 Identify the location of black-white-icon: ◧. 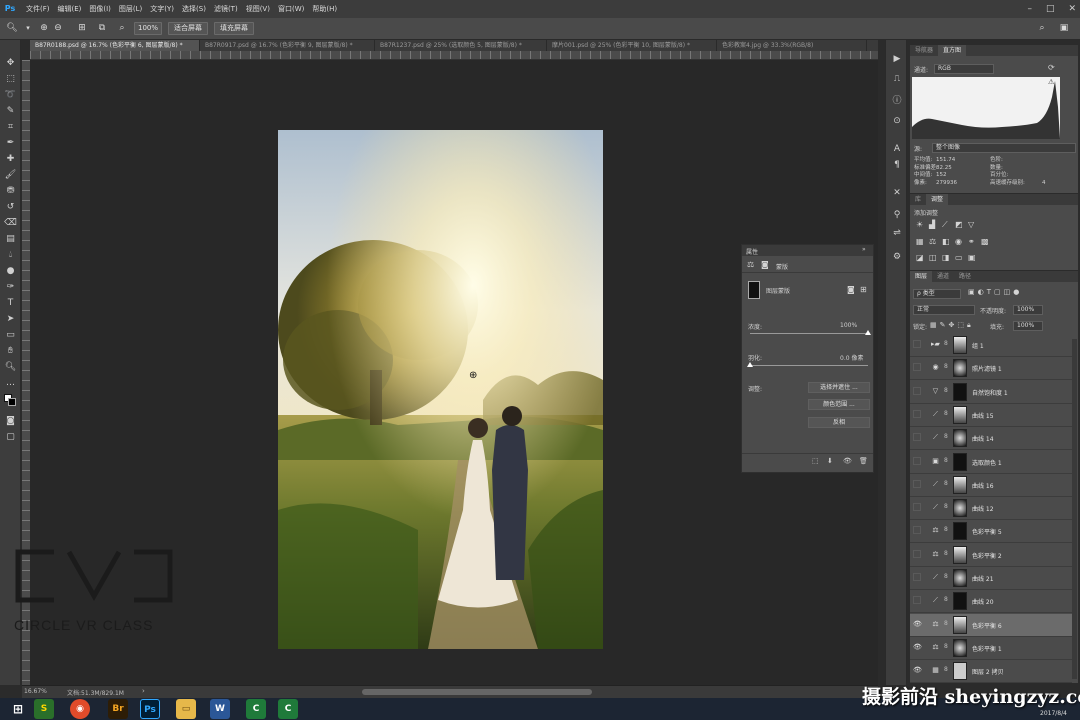
(946, 241).